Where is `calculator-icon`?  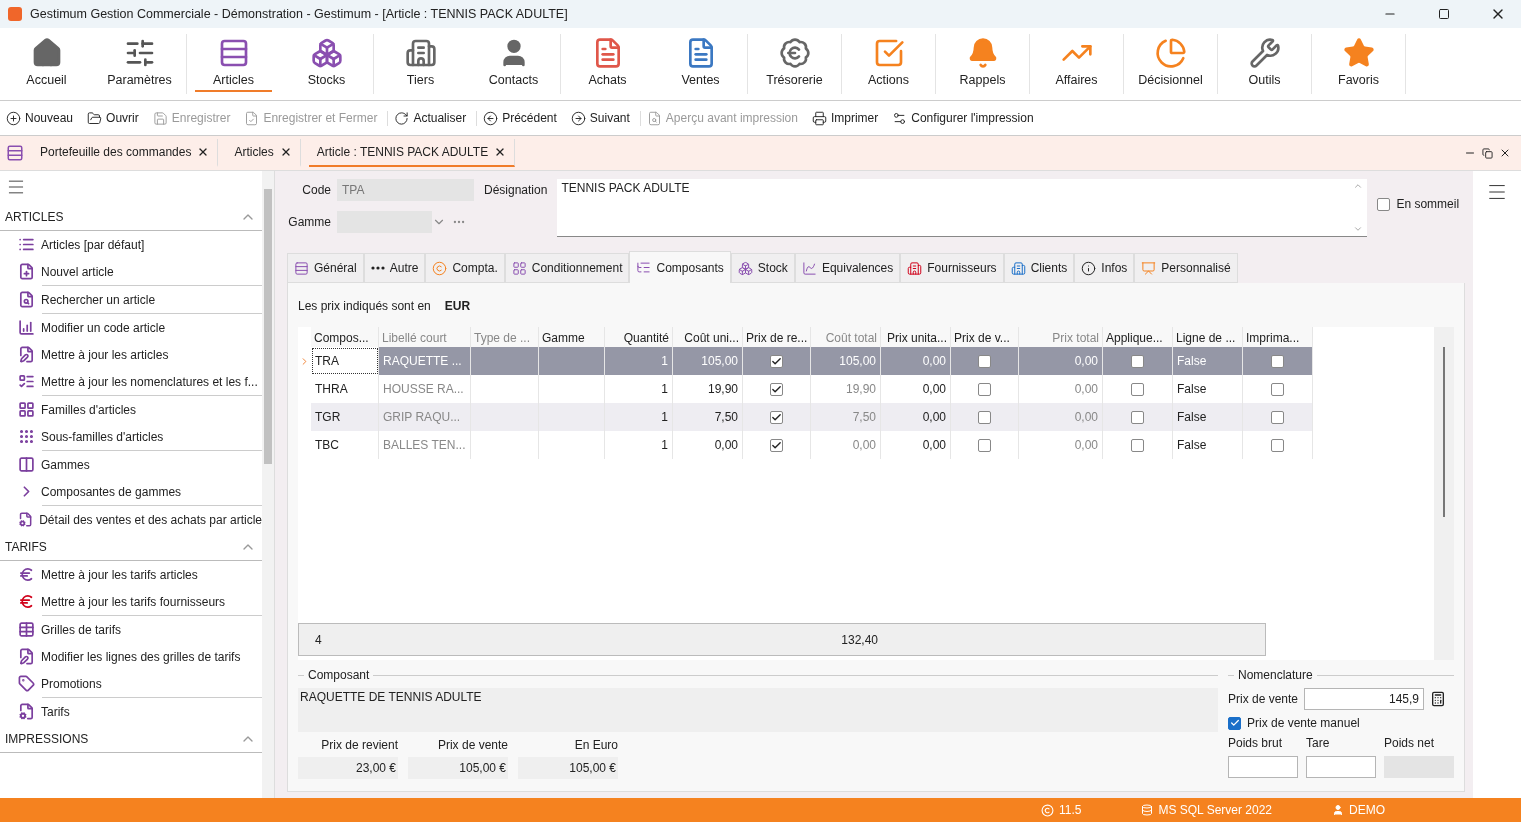 calculator-icon is located at coordinates (1438, 699).